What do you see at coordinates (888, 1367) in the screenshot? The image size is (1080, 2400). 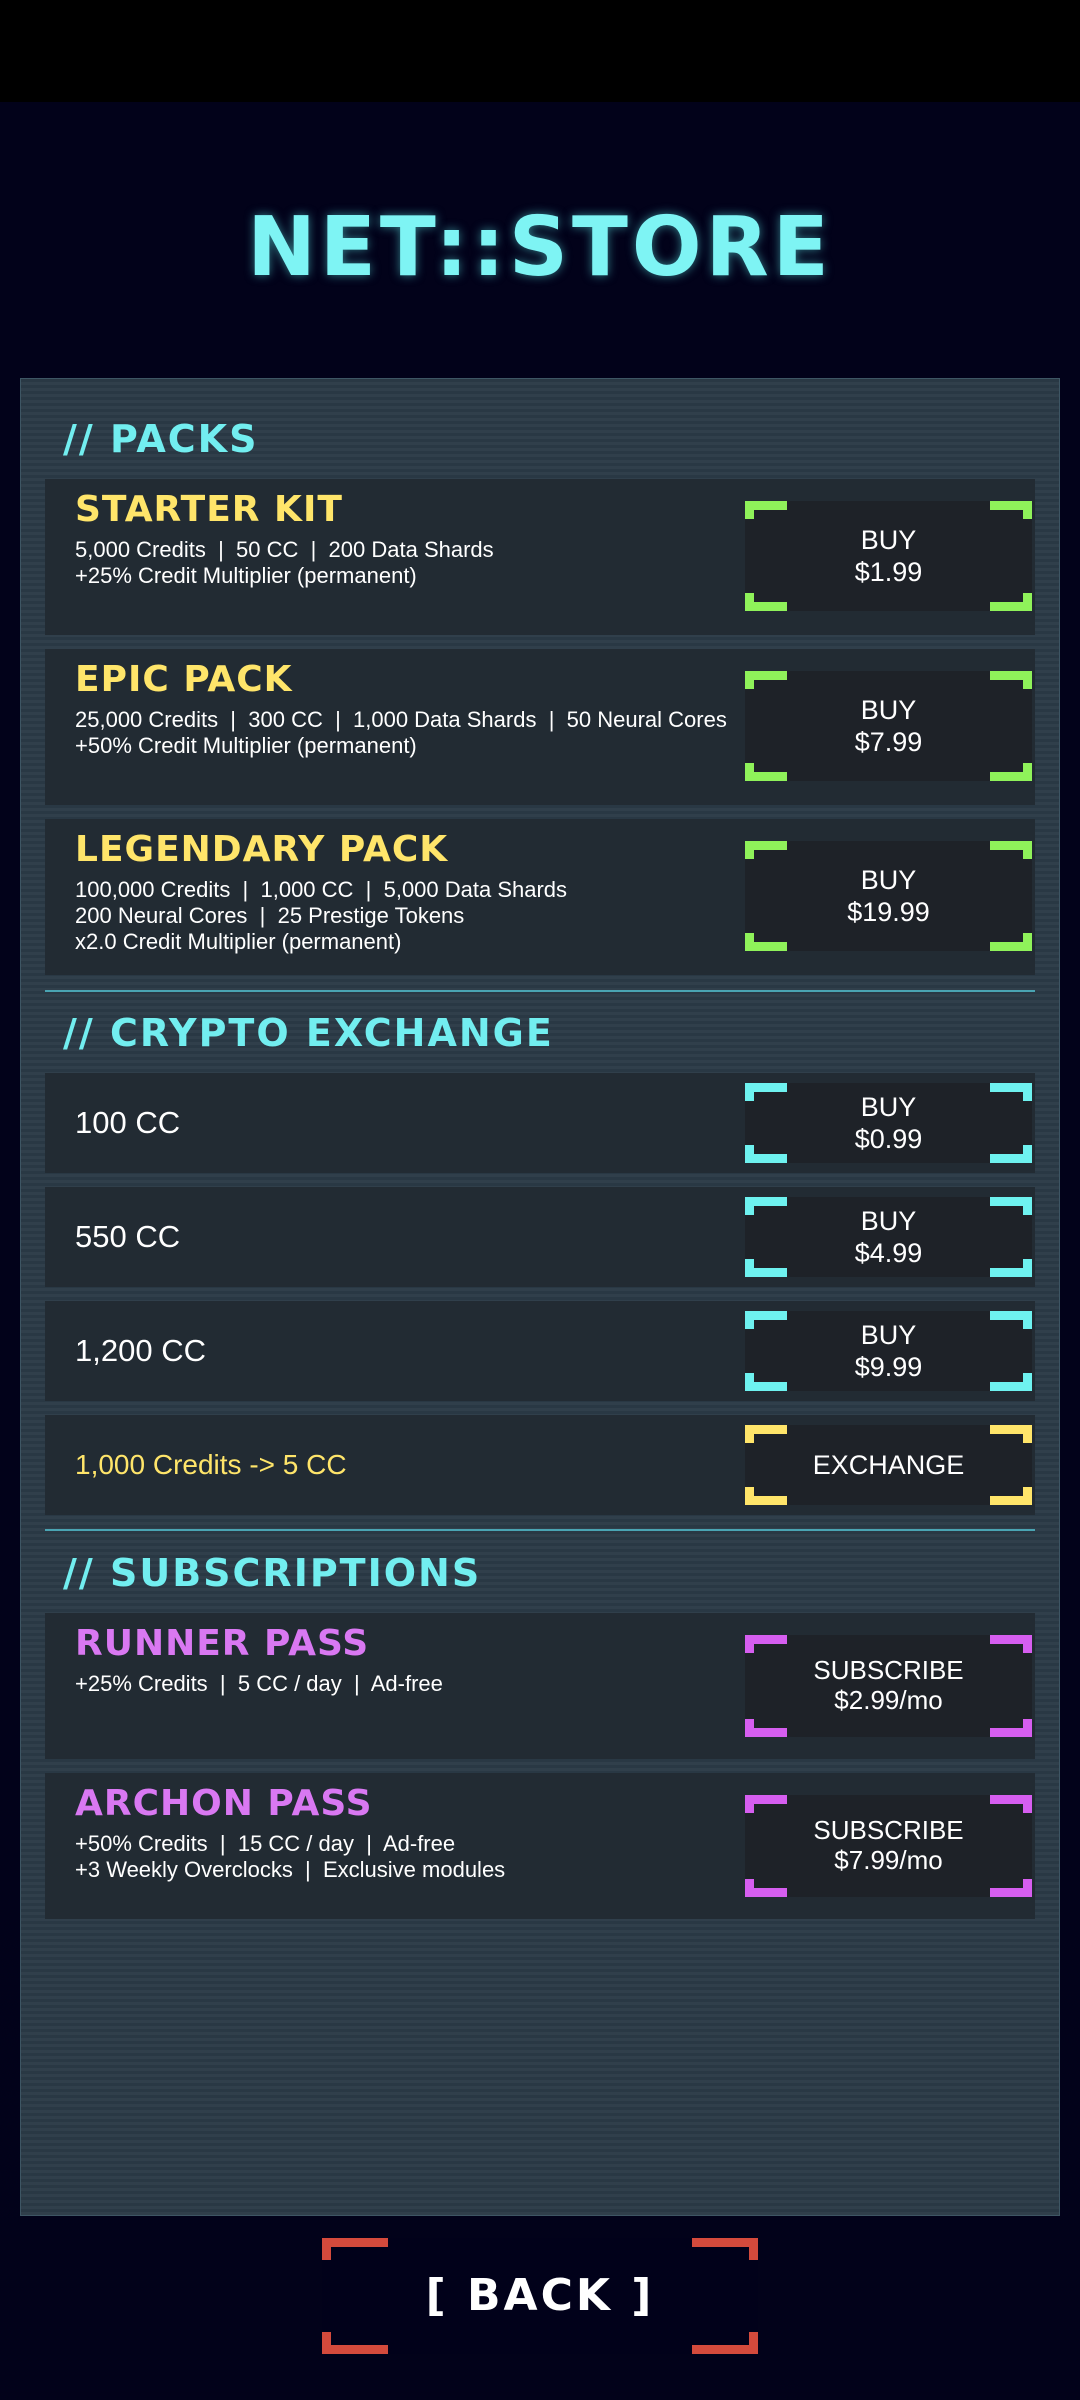 I see `button-price: $9.99` at bounding box center [888, 1367].